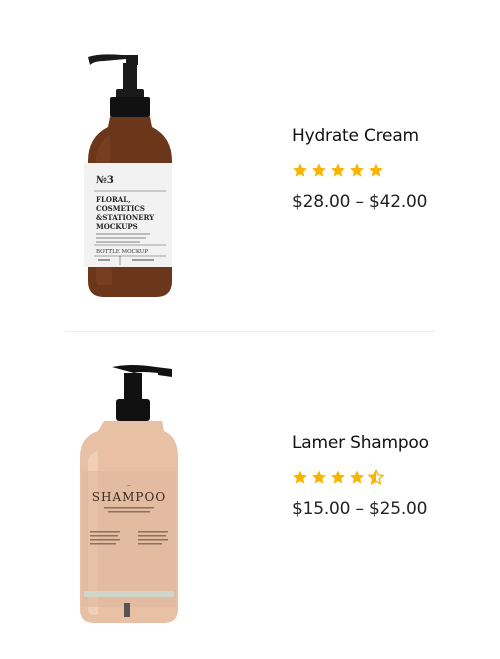 The width and height of the screenshot is (500, 659). What do you see at coordinates (125, 217) in the screenshot?
I see `label-line: &STATIONERY` at bounding box center [125, 217].